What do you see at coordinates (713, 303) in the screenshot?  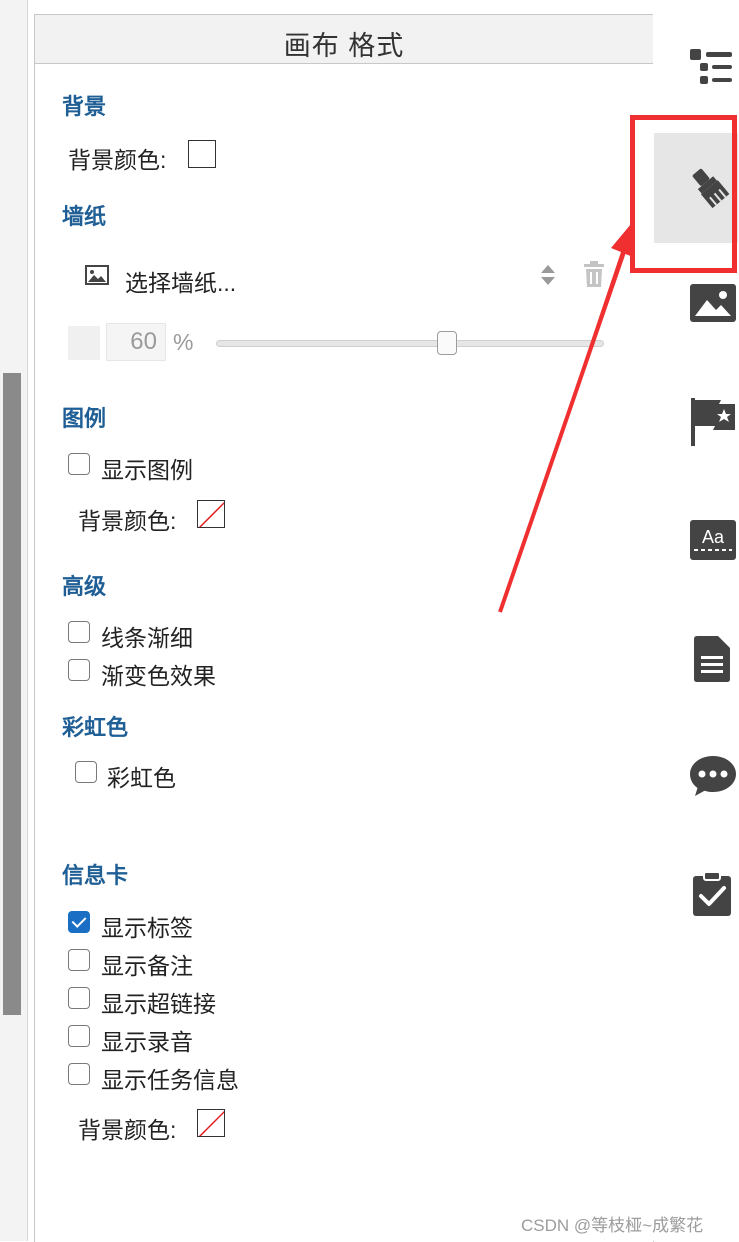 I see `image-icon` at bounding box center [713, 303].